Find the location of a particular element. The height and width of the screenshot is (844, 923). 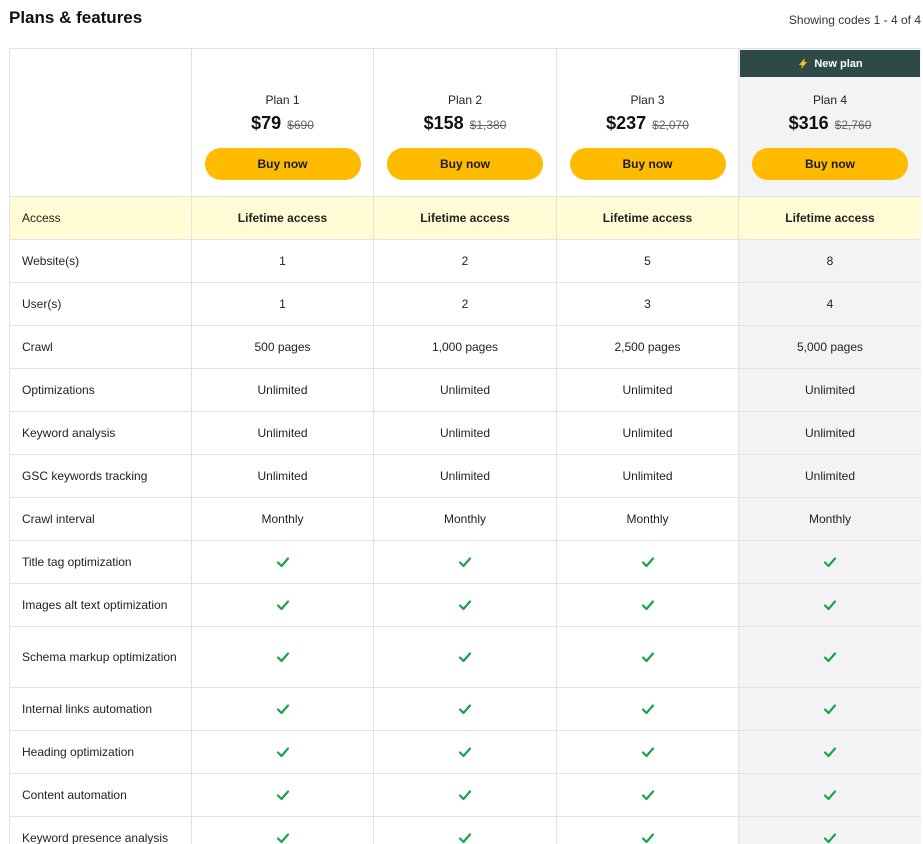

new-plan-banner: New plan is located at coordinates (830, 63).